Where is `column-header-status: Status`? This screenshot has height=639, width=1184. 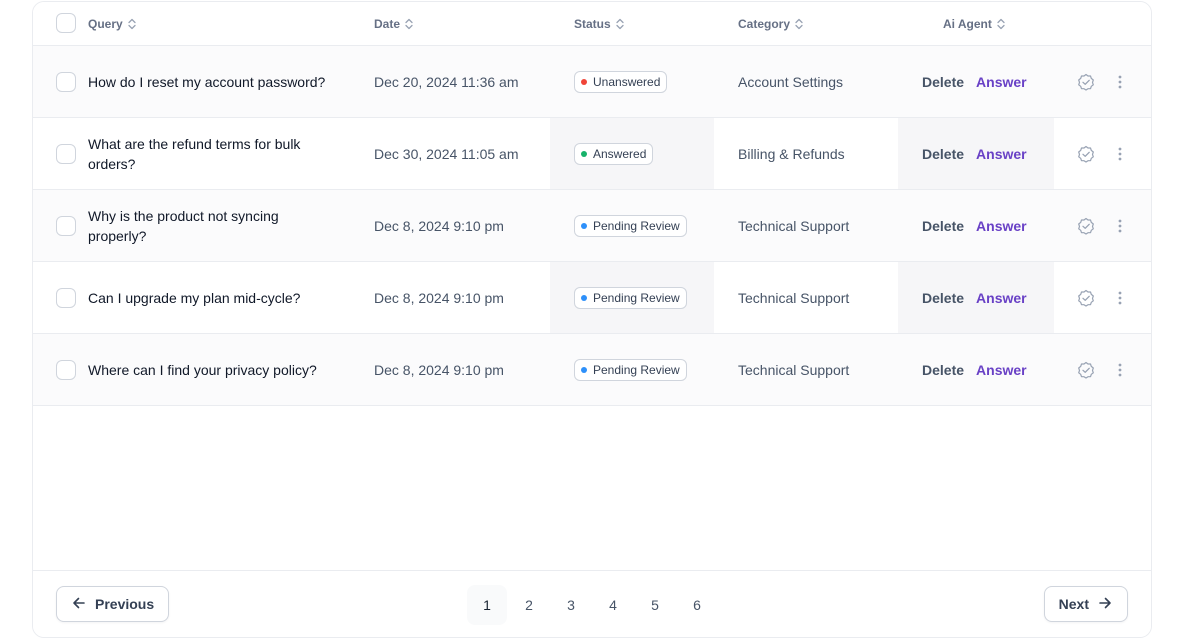 column-header-status: Status is located at coordinates (599, 24).